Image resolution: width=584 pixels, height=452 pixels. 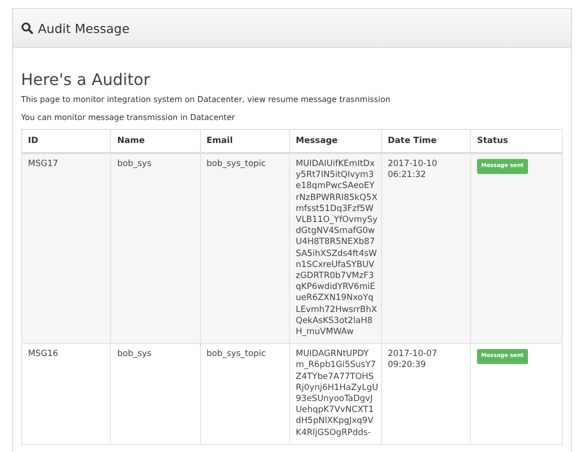 What do you see at coordinates (206, 100) in the screenshot?
I see `description-text: This page to monitor integration system on Datacenter, view resume message trasnmission` at bounding box center [206, 100].